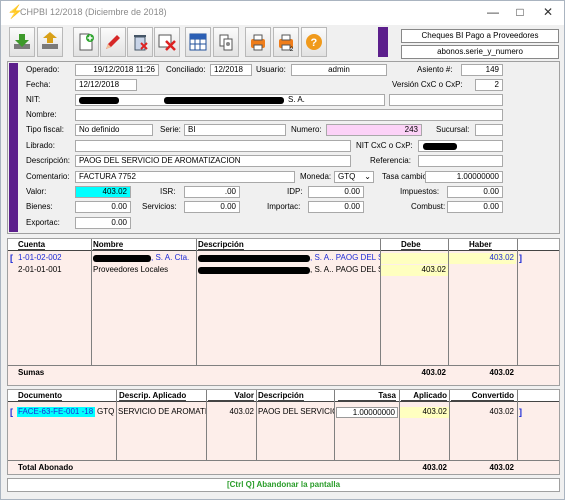 The image size is (565, 500). Describe the element at coordinates (306, 129) in the screenshot. I see `numero-label: Numero:` at that location.